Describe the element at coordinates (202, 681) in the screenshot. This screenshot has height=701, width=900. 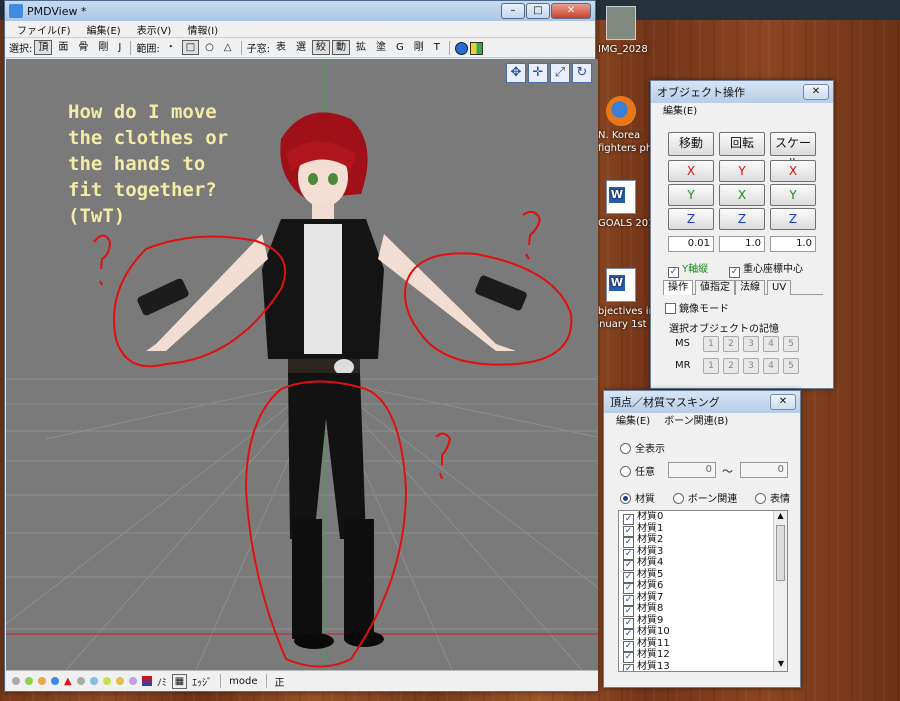
I see `status-edge: ｴｯｼﾞ` at that location.